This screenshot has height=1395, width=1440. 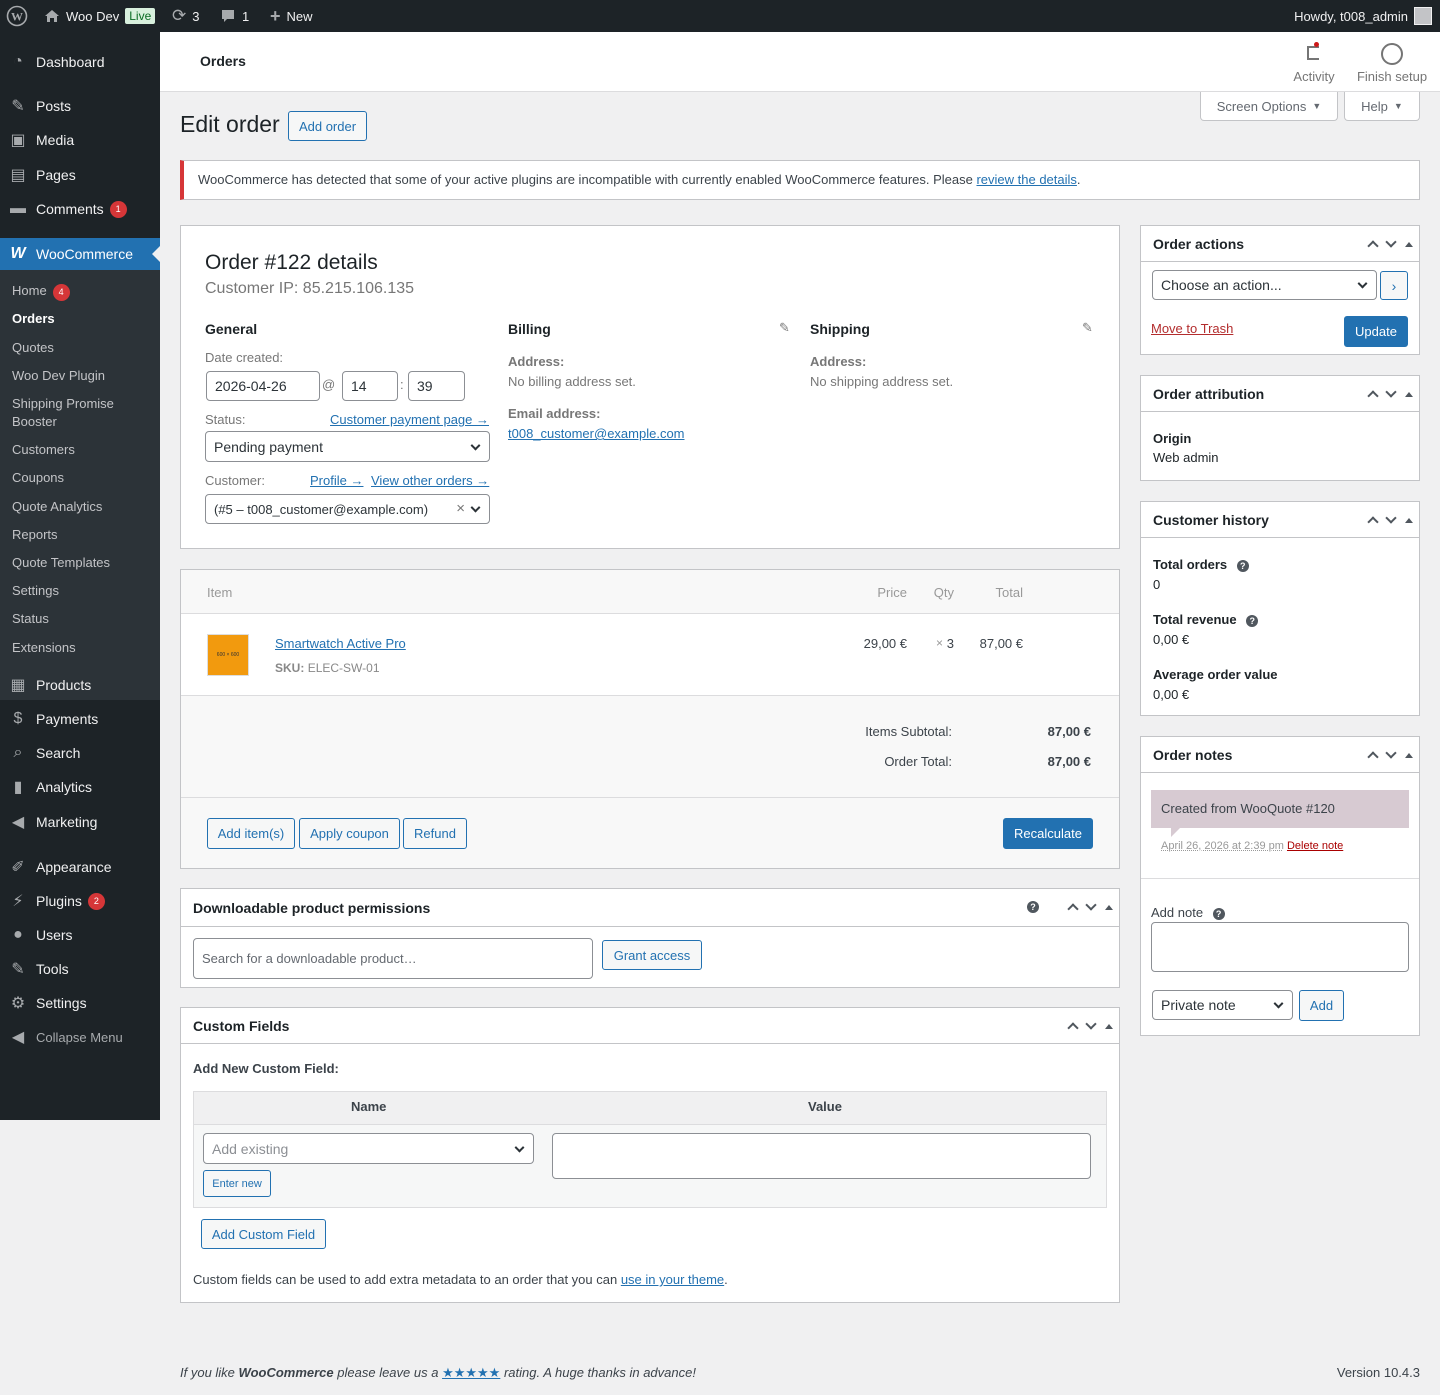 I want to click on menu-plugins: ⚡ Plugins 2, so click(x=80, y=901).